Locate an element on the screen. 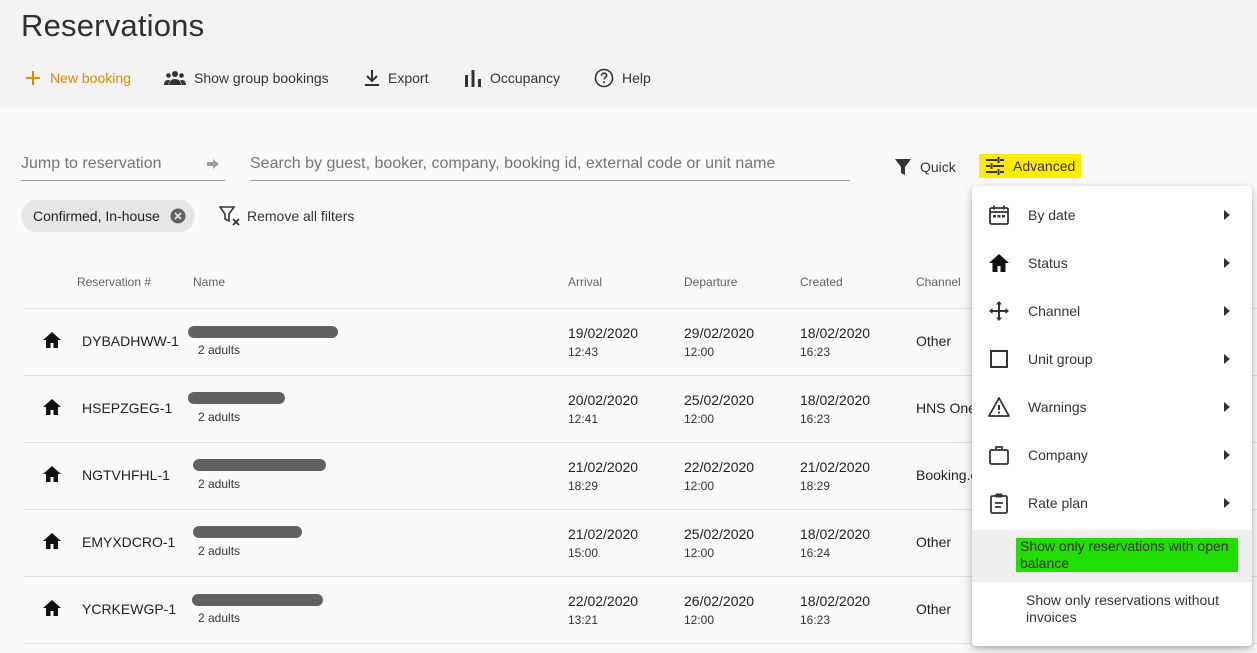 The width and height of the screenshot is (1257, 653). reservation-number: YCRKEWGP-1 is located at coordinates (129, 609).